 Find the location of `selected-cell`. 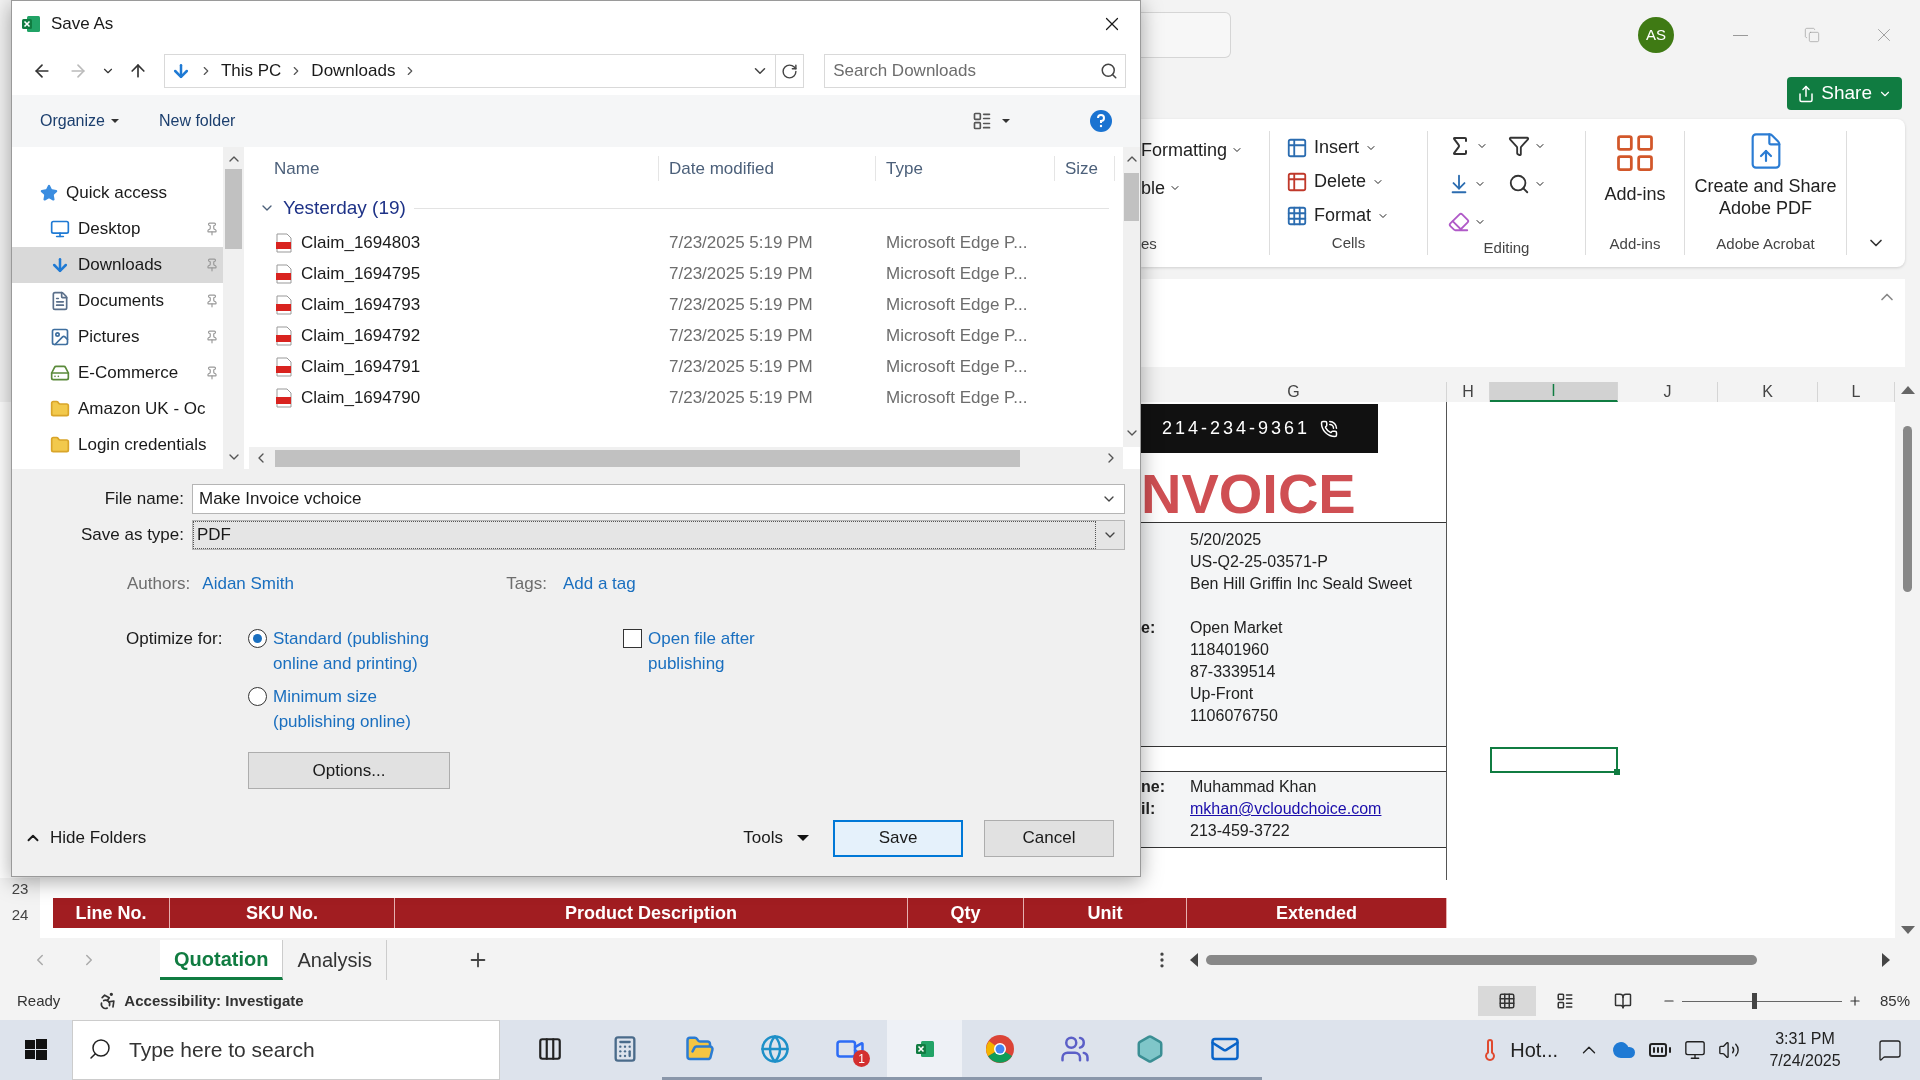

selected-cell is located at coordinates (1554, 760).